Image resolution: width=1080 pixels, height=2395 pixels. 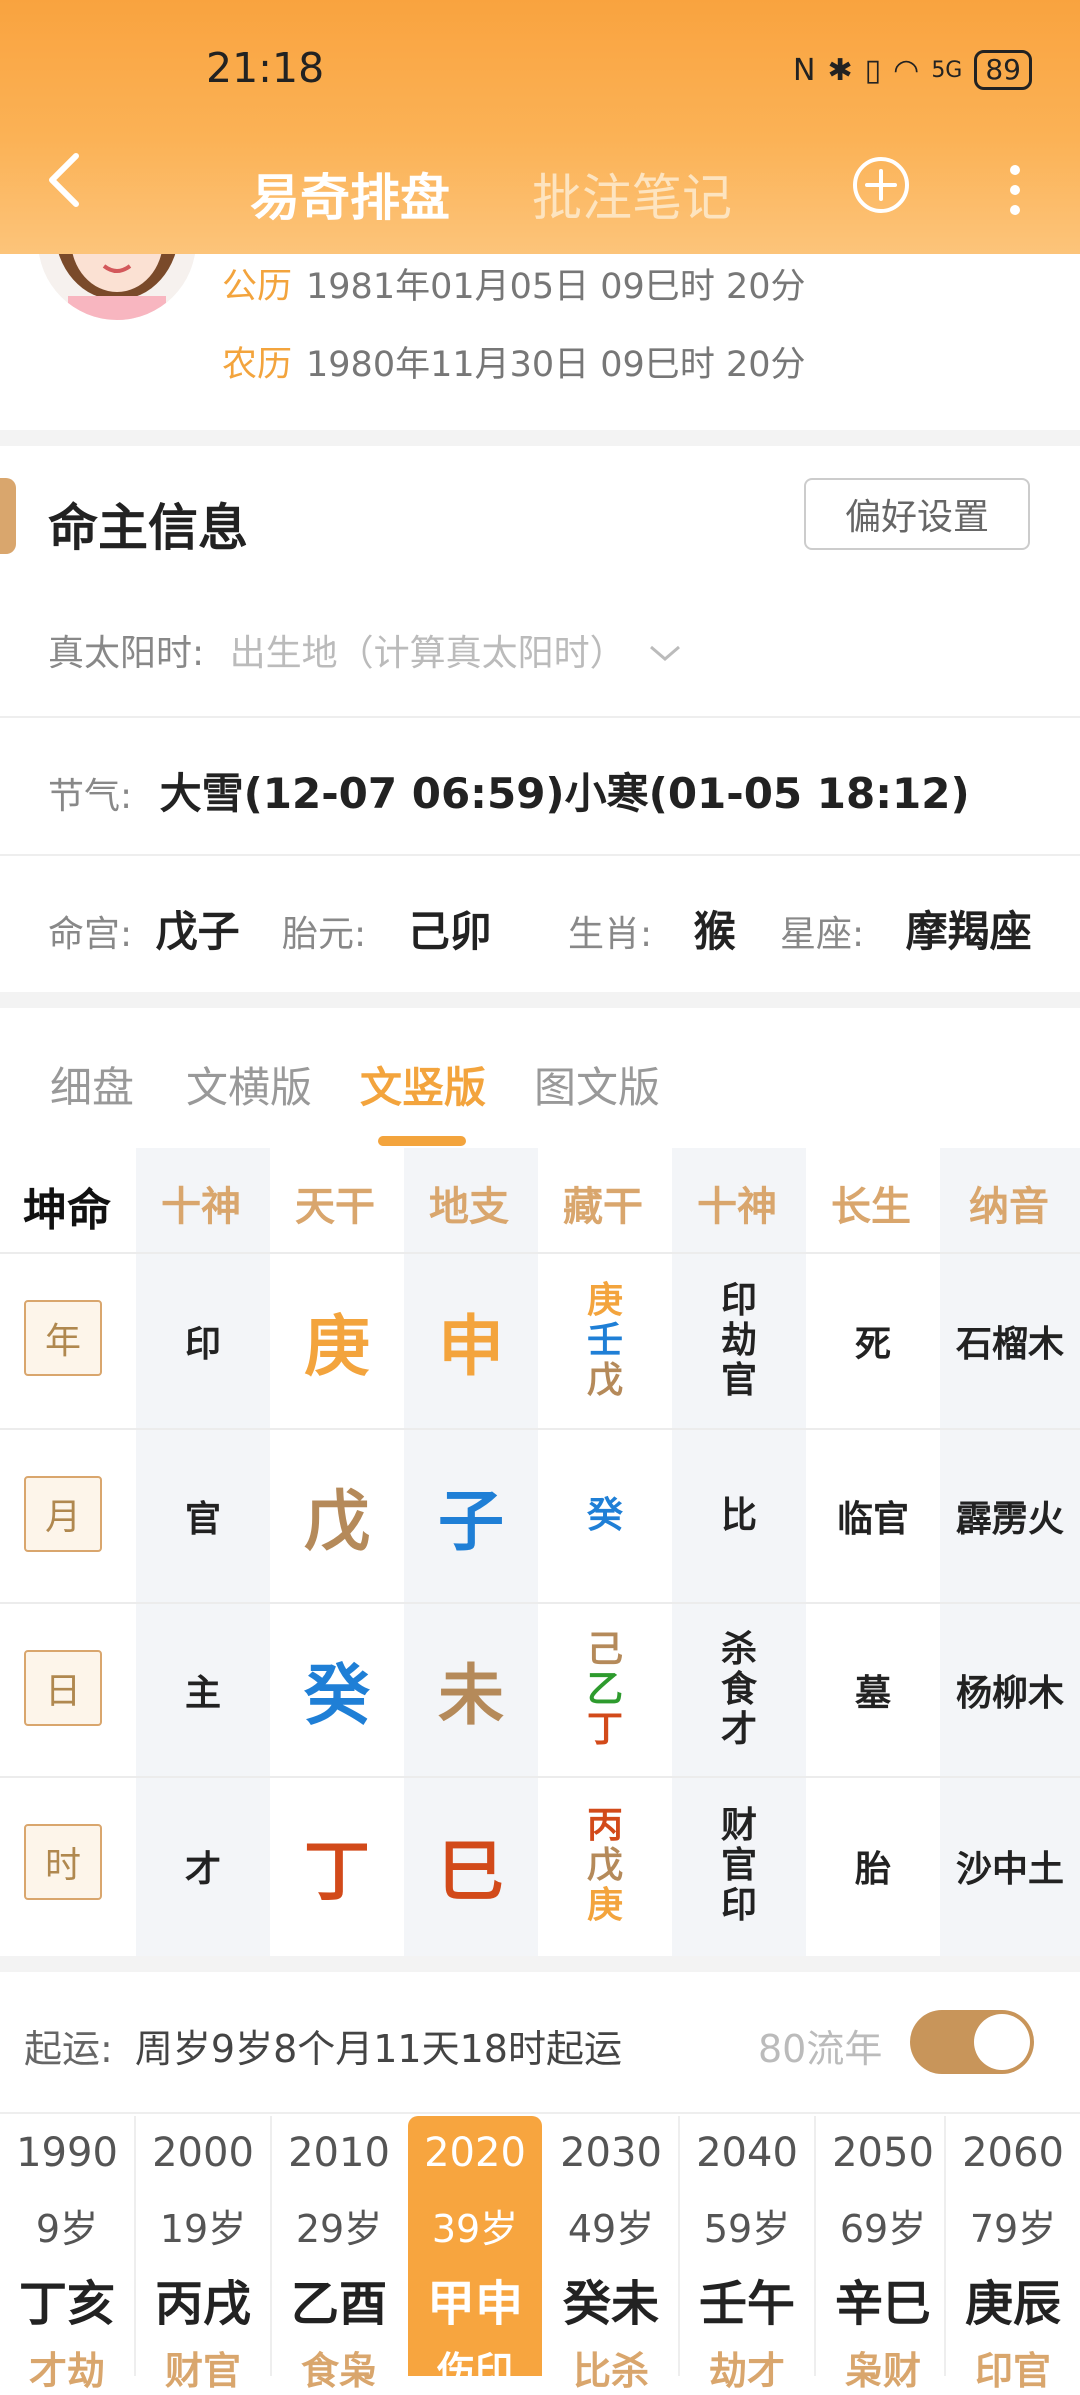 I want to click on canggan-char: 壬, so click(x=604, y=1340).